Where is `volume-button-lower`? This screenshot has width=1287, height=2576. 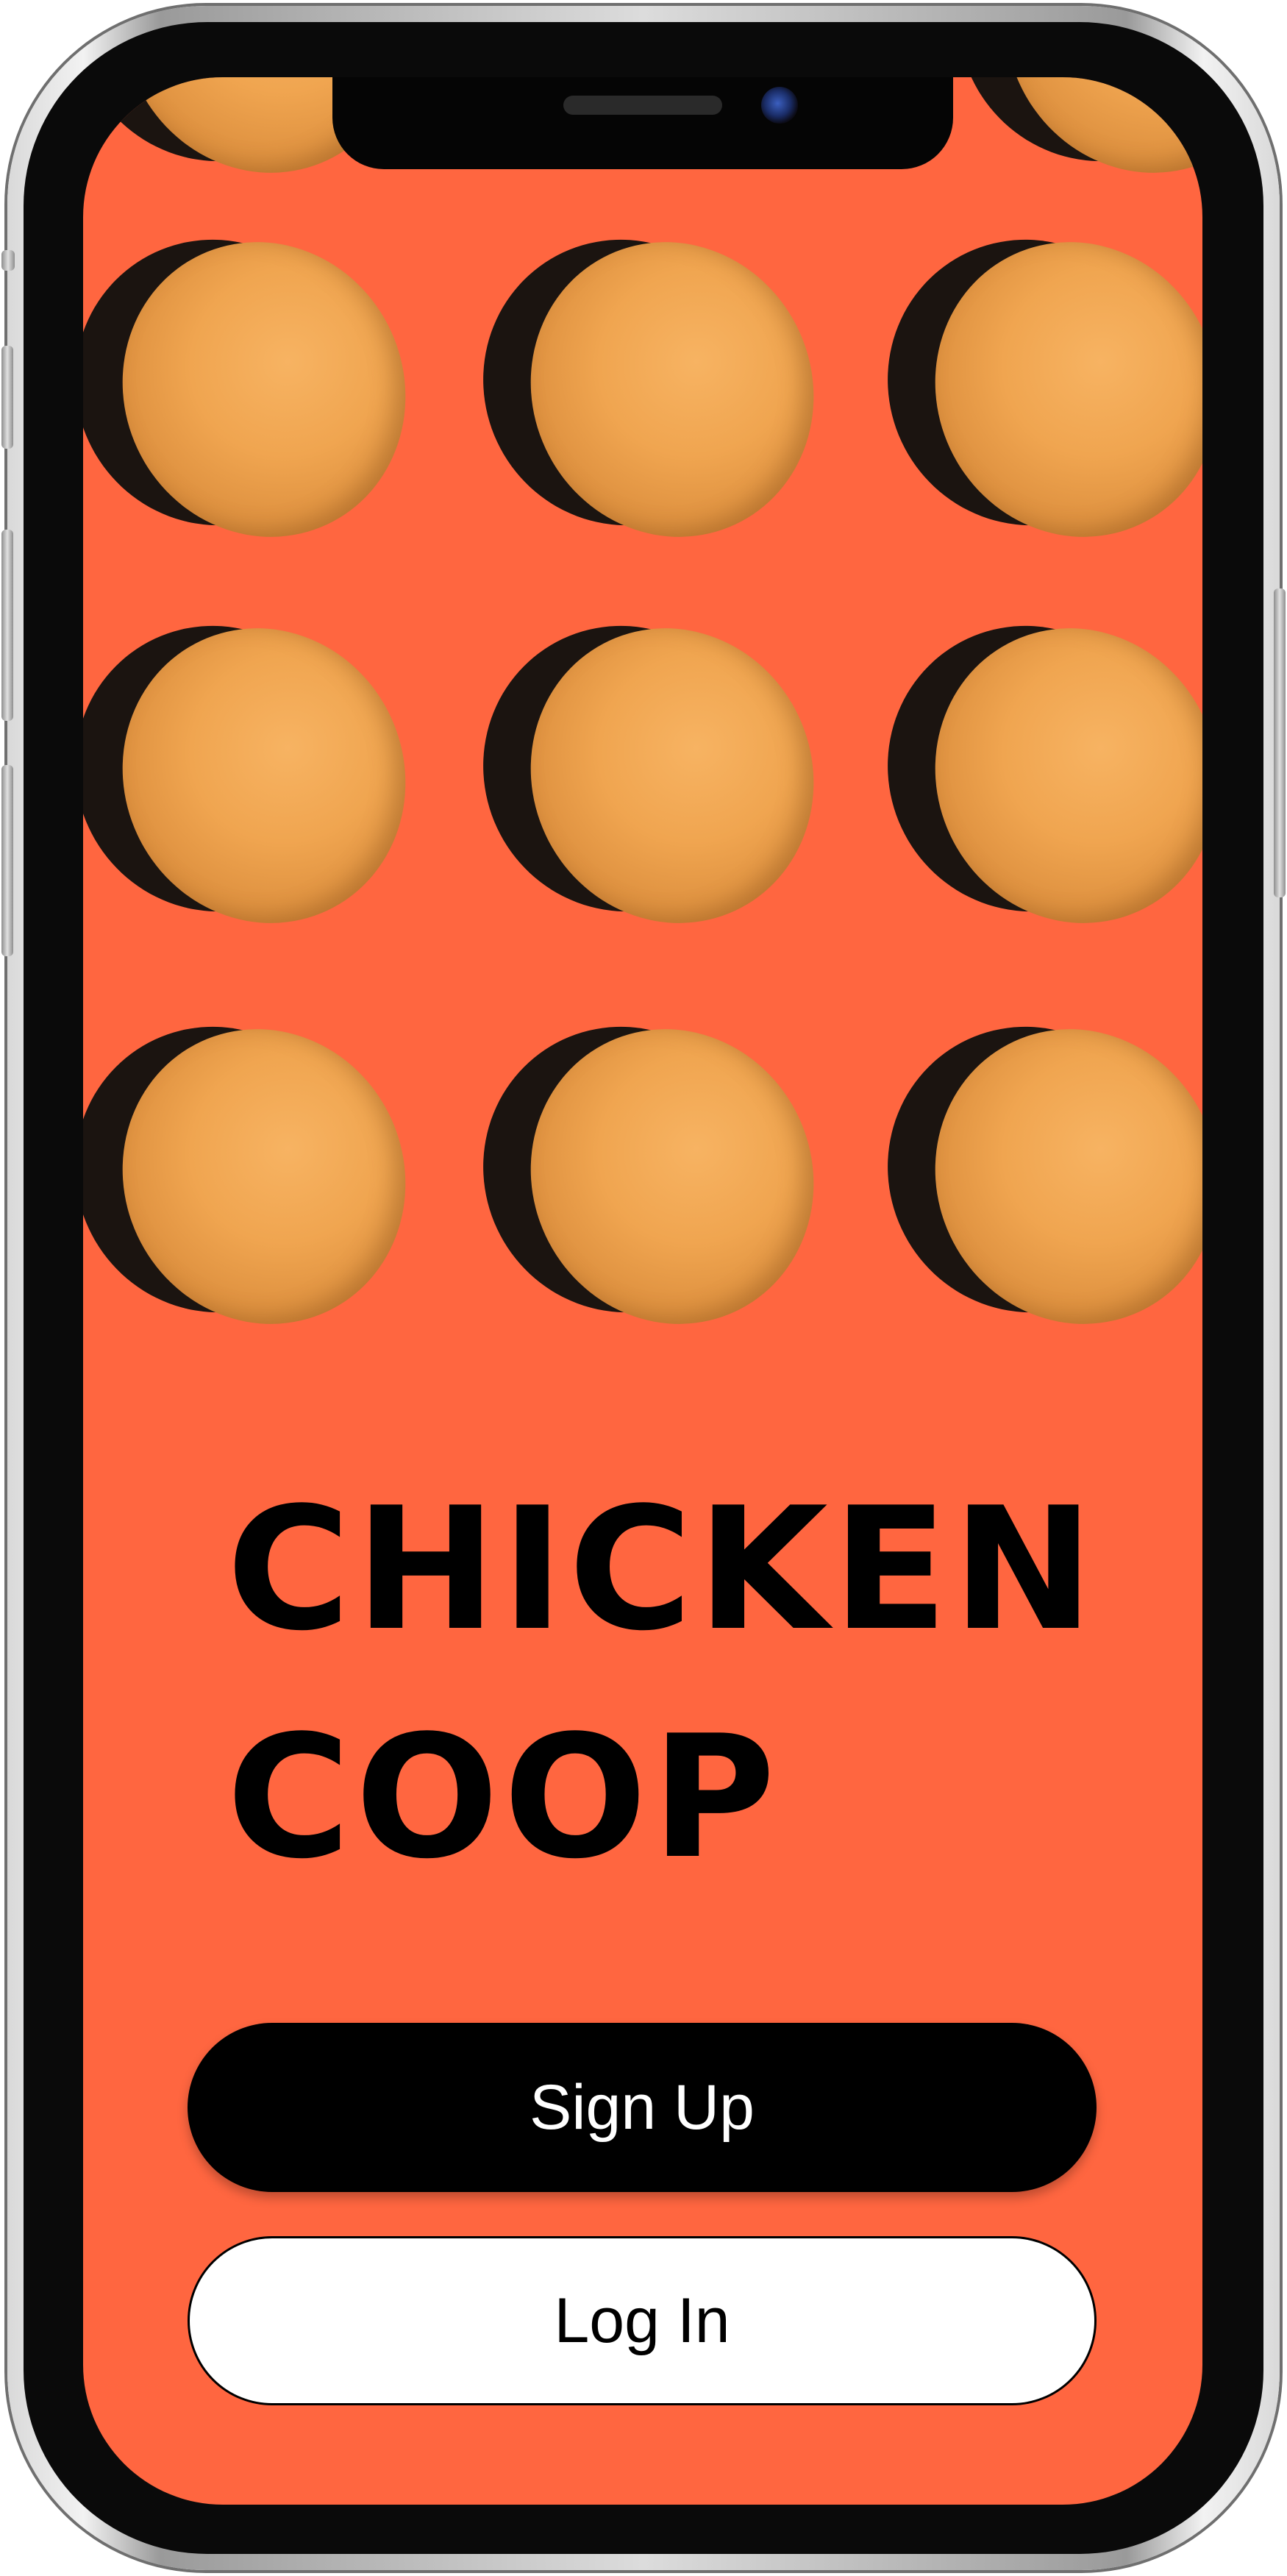
volume-button-lower is located at coordinates (7, 860).